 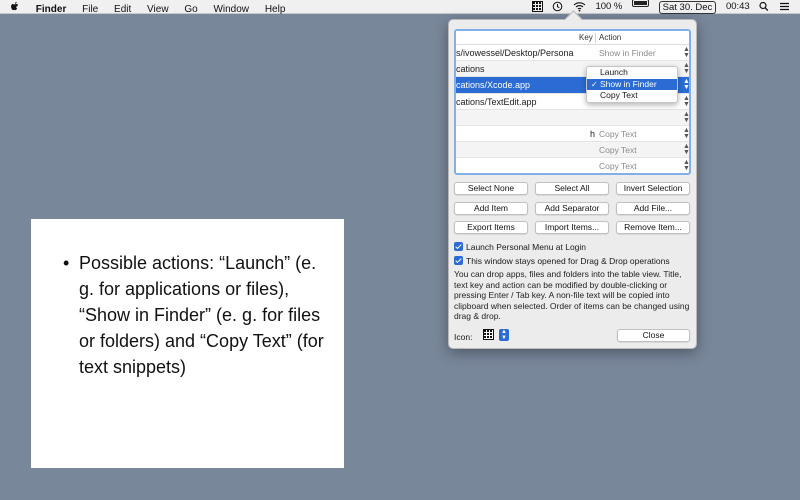 What do you see at coordinates (619, 95) in the screenshot?
I see `dropdown-option-label: Copy Text` at bounding box center [619, 95].